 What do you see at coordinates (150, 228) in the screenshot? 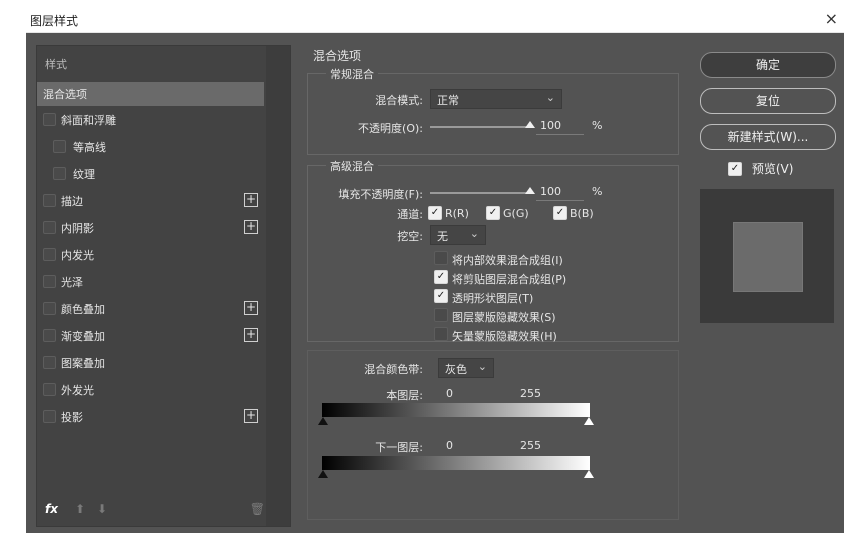
I see `style-item-inner-shadow: 内阴影 +` at bounding box center [150, 228].